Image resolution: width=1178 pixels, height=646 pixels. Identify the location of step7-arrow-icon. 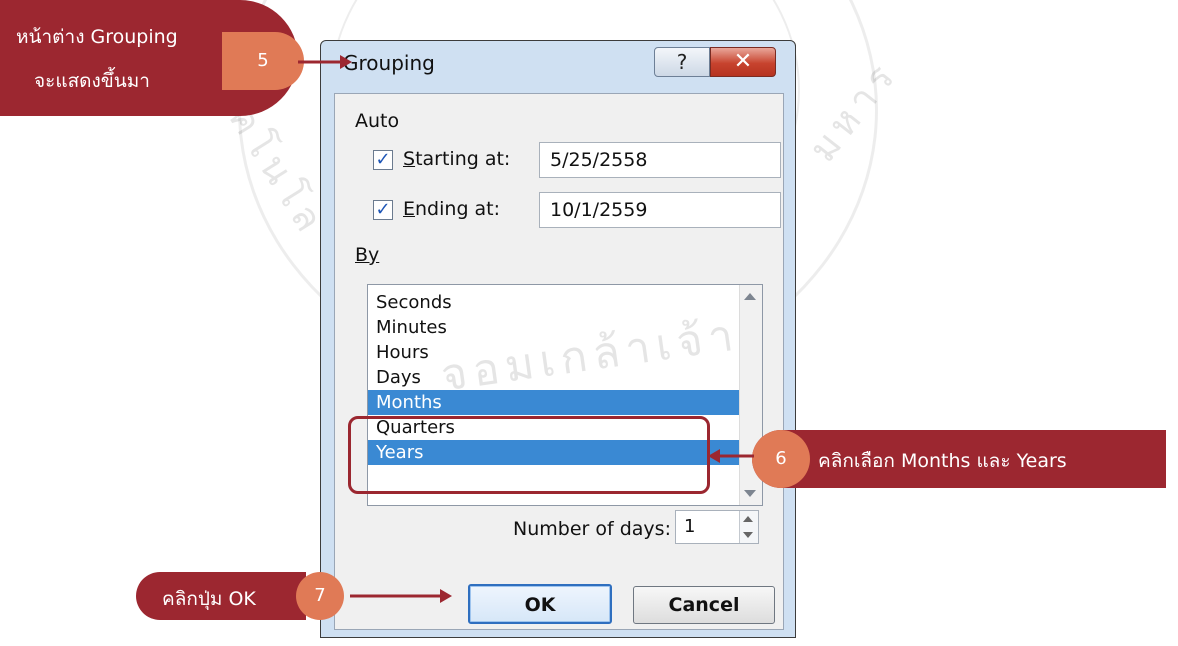
(401, 596).